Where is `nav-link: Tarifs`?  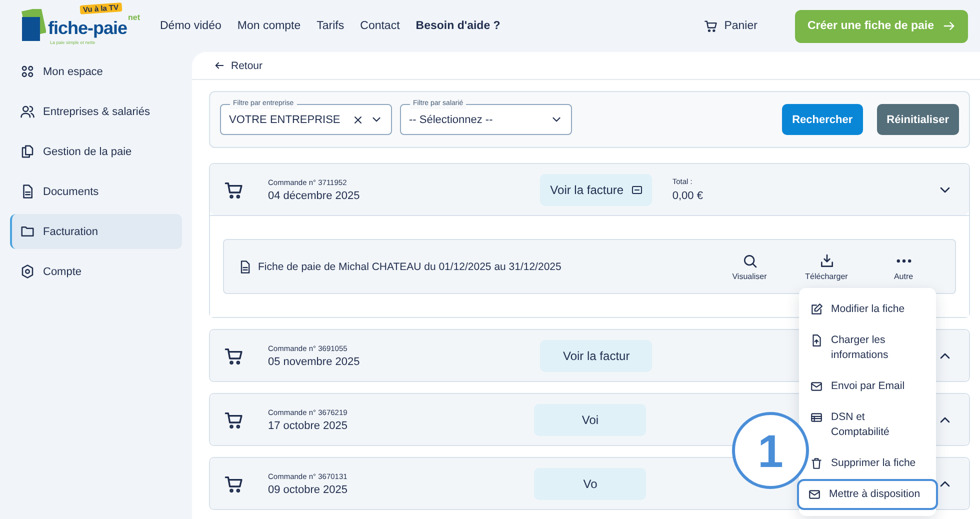 nav-link: Tarifs is located at coordinates (330, 26).